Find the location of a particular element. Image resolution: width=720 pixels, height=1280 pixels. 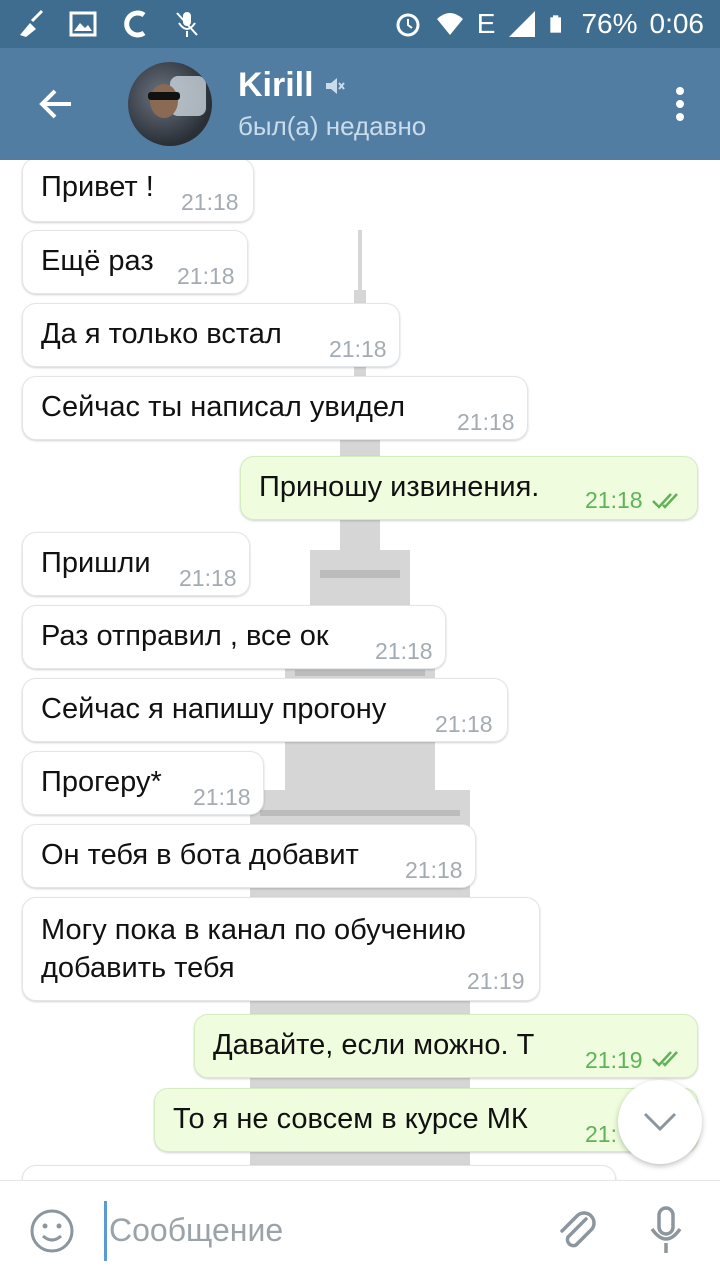

c-app-icon is located at coordinates (135, 24).